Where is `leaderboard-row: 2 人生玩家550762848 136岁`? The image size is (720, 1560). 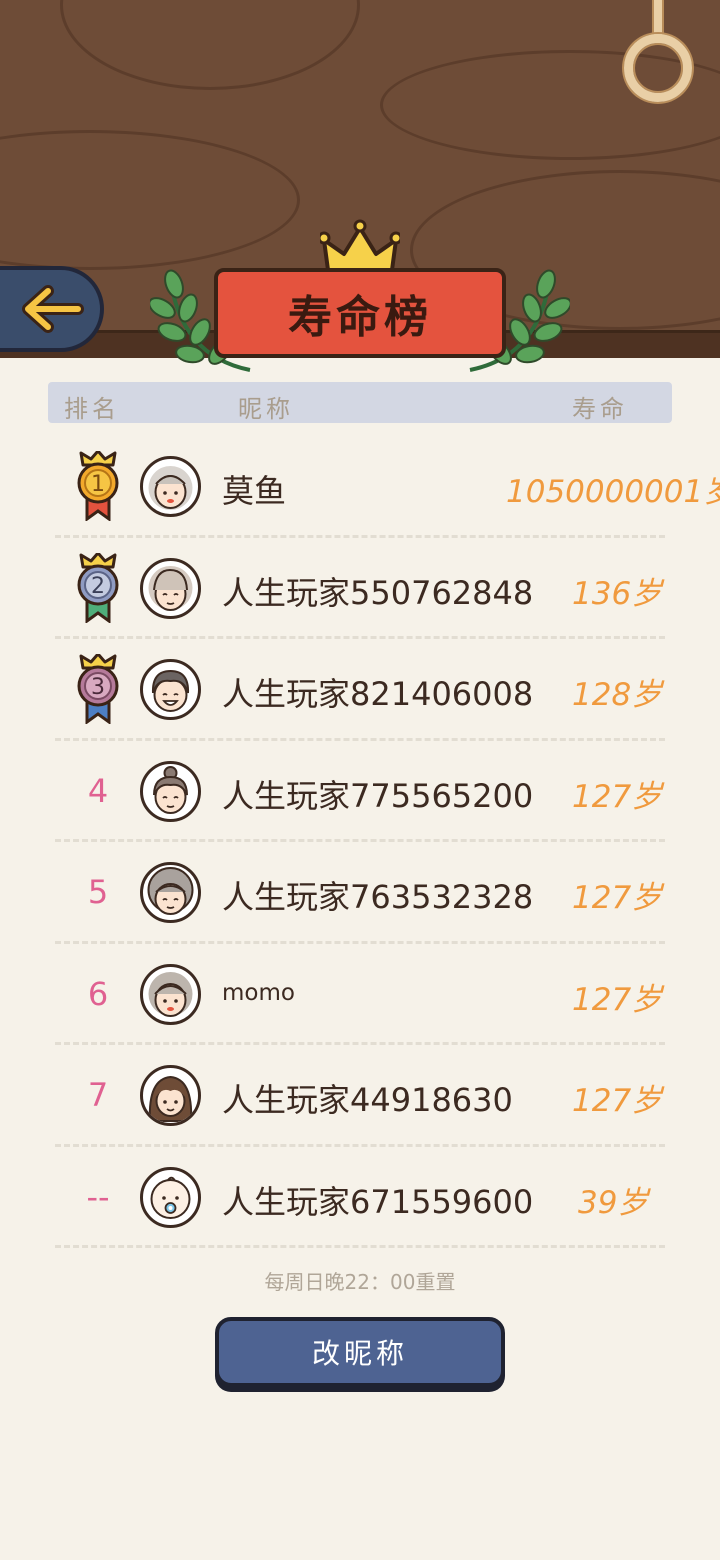
leaderboard-row: 2 人生玩家550762848 136岁 is located at coordinates (360, 589).